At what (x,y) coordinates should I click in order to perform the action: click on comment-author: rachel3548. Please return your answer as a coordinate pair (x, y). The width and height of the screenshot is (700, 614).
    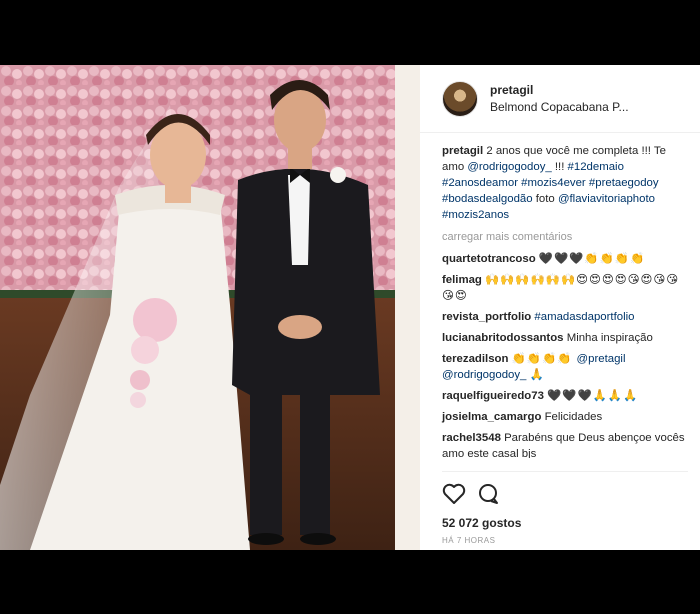
    Looking at the image, I should click on (471, 438).